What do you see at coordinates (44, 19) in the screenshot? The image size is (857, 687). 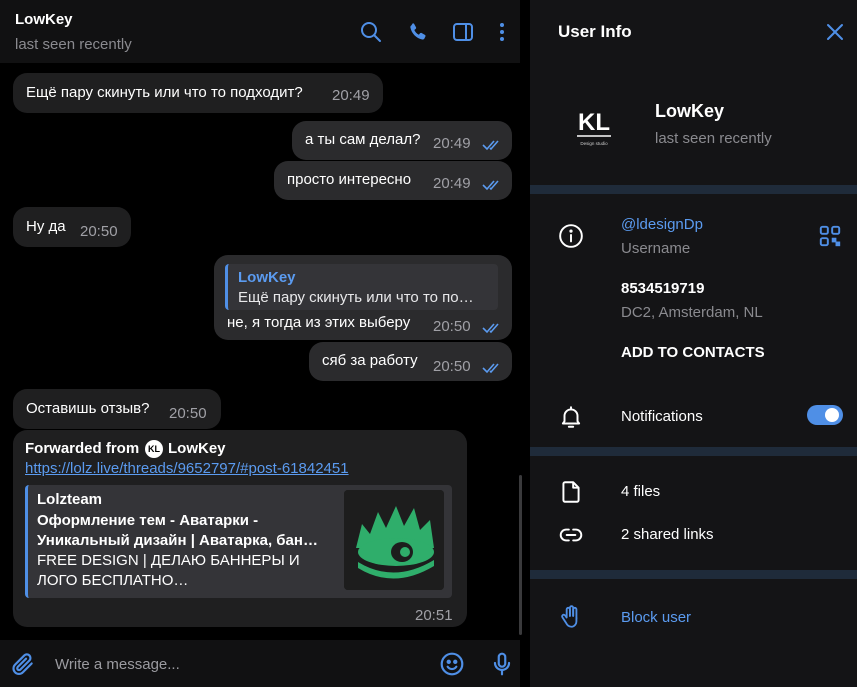 I see `chat-contact-name: LowKey` at bounding box center [44, 19].